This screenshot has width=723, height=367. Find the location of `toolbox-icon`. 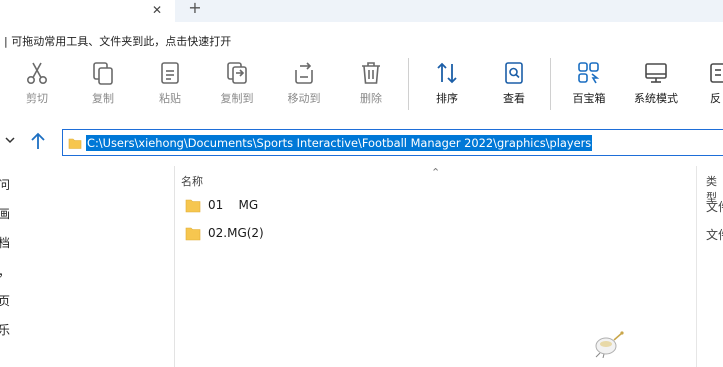

toolbox-icon is located at coordinates (589, 73).